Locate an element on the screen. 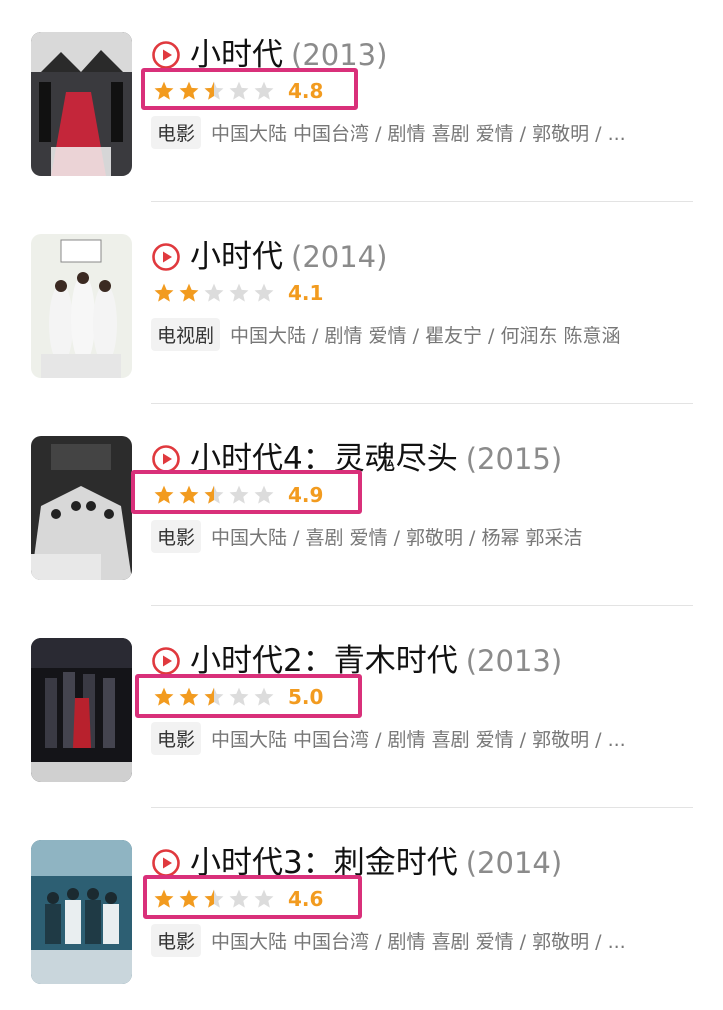 This screenshot has width=723, height=1010. movie-title: 小时代 is located at coordinates (236, 257).